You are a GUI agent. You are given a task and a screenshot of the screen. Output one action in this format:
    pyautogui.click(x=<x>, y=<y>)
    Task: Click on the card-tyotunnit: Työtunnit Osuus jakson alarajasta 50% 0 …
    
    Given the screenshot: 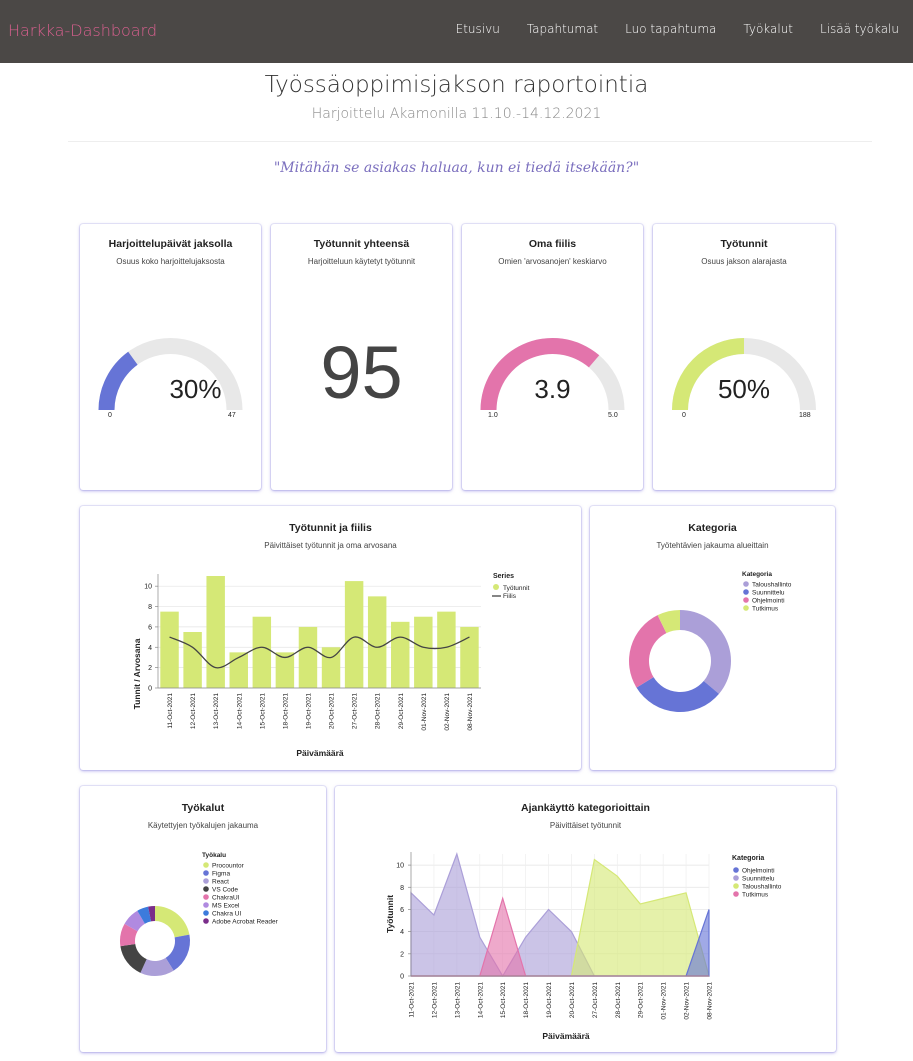 What is the action you would take?
    pyautogui.click(x=744, y=357)
    